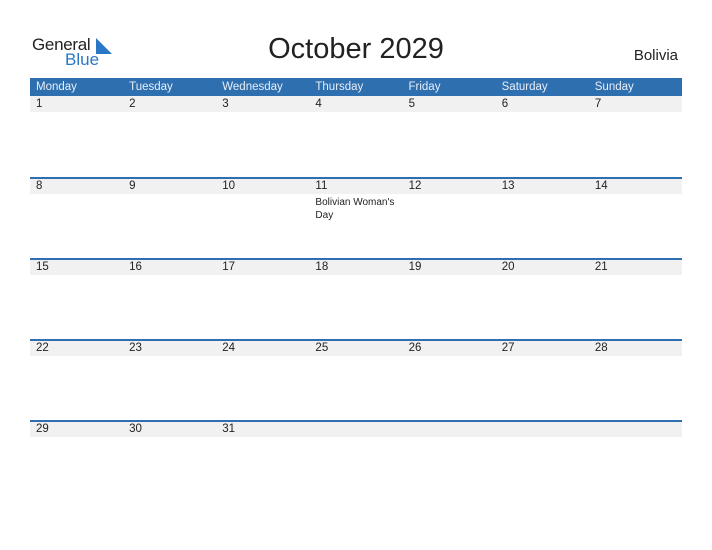  I want to click on weekday-sunday: Sunday, so click(614, 87).